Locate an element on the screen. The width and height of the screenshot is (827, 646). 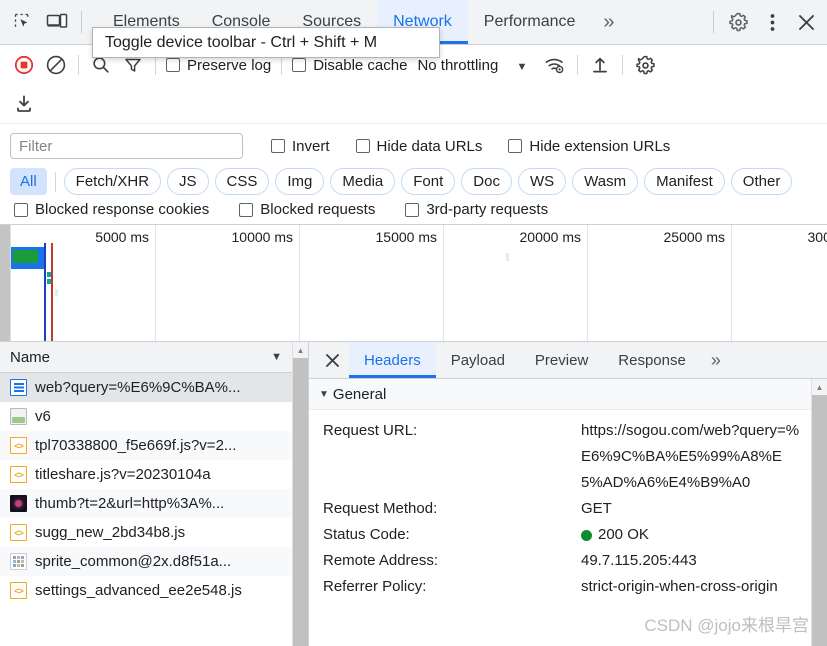
tab-label: Headers is located at coordinates (392, 360).